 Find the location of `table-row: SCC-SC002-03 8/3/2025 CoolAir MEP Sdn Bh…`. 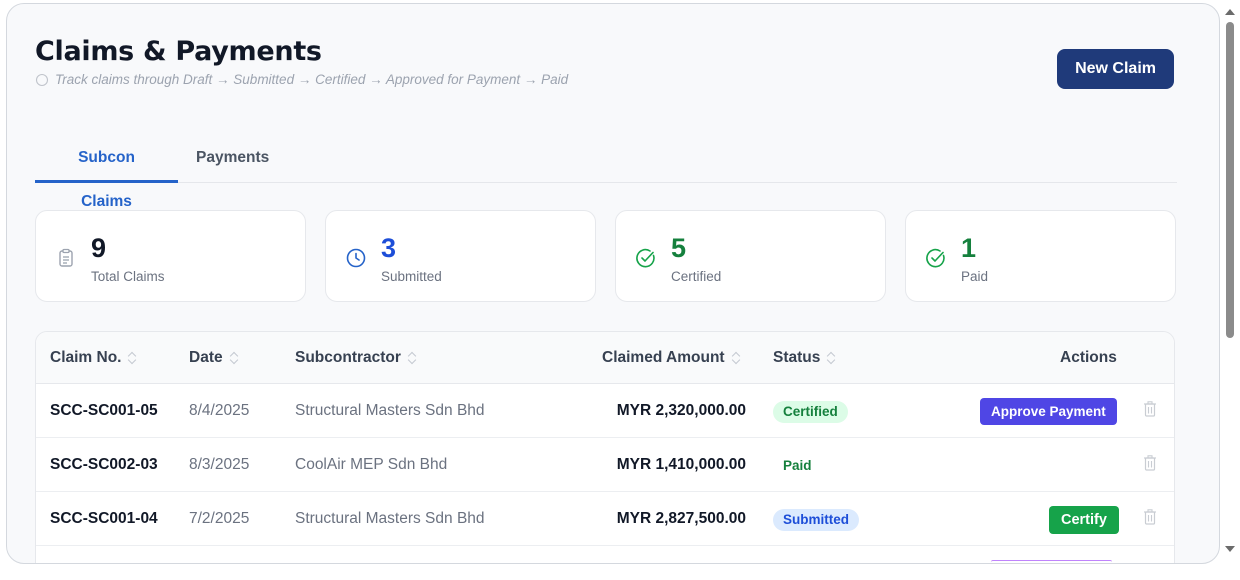

table-row: SCC-SC002-03 8/3/2025 CoolAir MEP Sdn Bh… is located at coordinates (605, 465).